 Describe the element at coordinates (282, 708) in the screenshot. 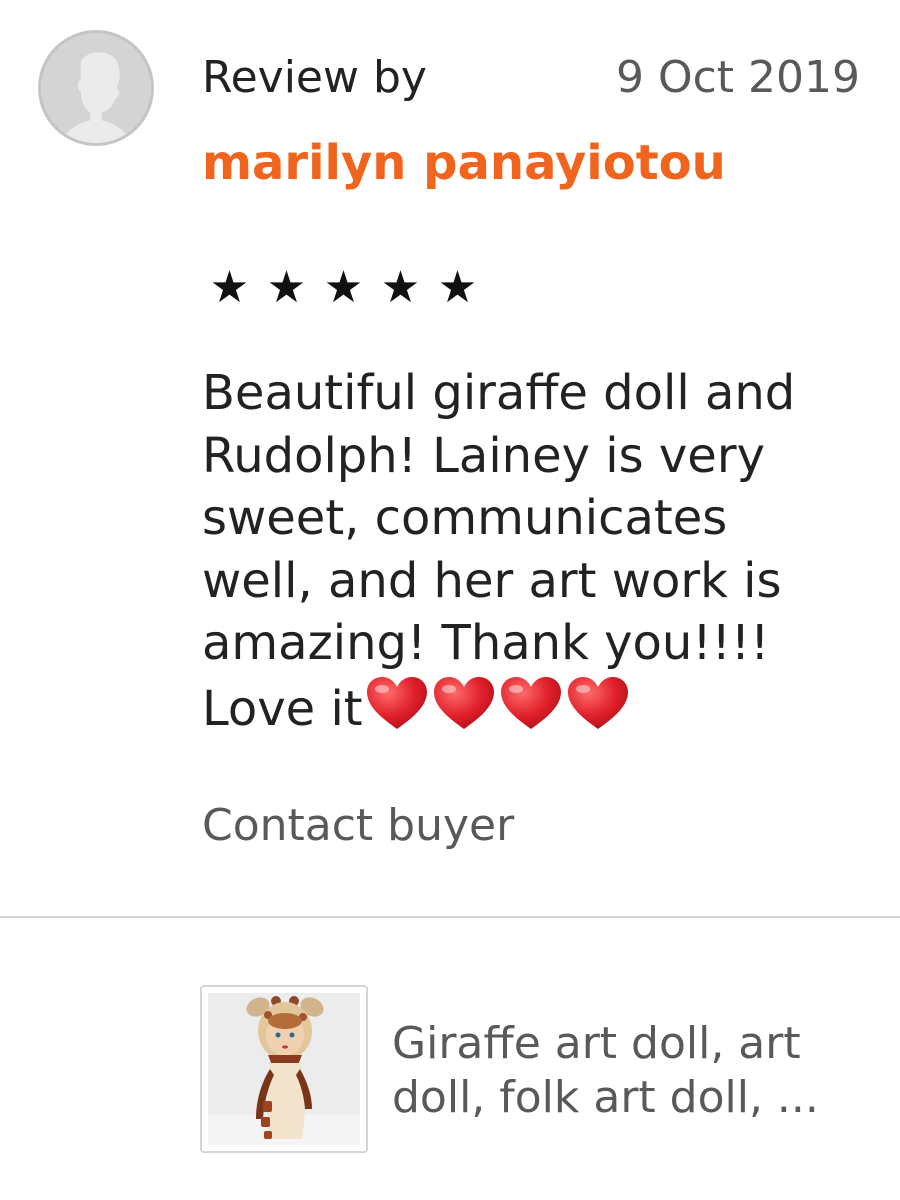

I see `review-text-line: Love it` at that location.